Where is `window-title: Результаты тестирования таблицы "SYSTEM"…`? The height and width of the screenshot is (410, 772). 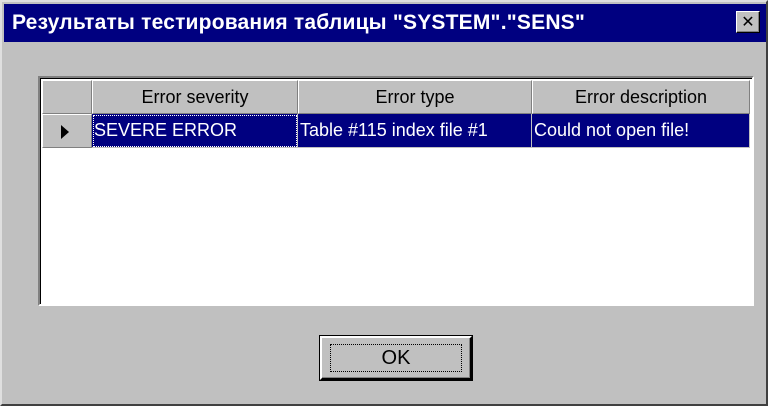 window-title: Результаты тестирования таблицы "SYSTEM"… is located at coordinates (299, 22).